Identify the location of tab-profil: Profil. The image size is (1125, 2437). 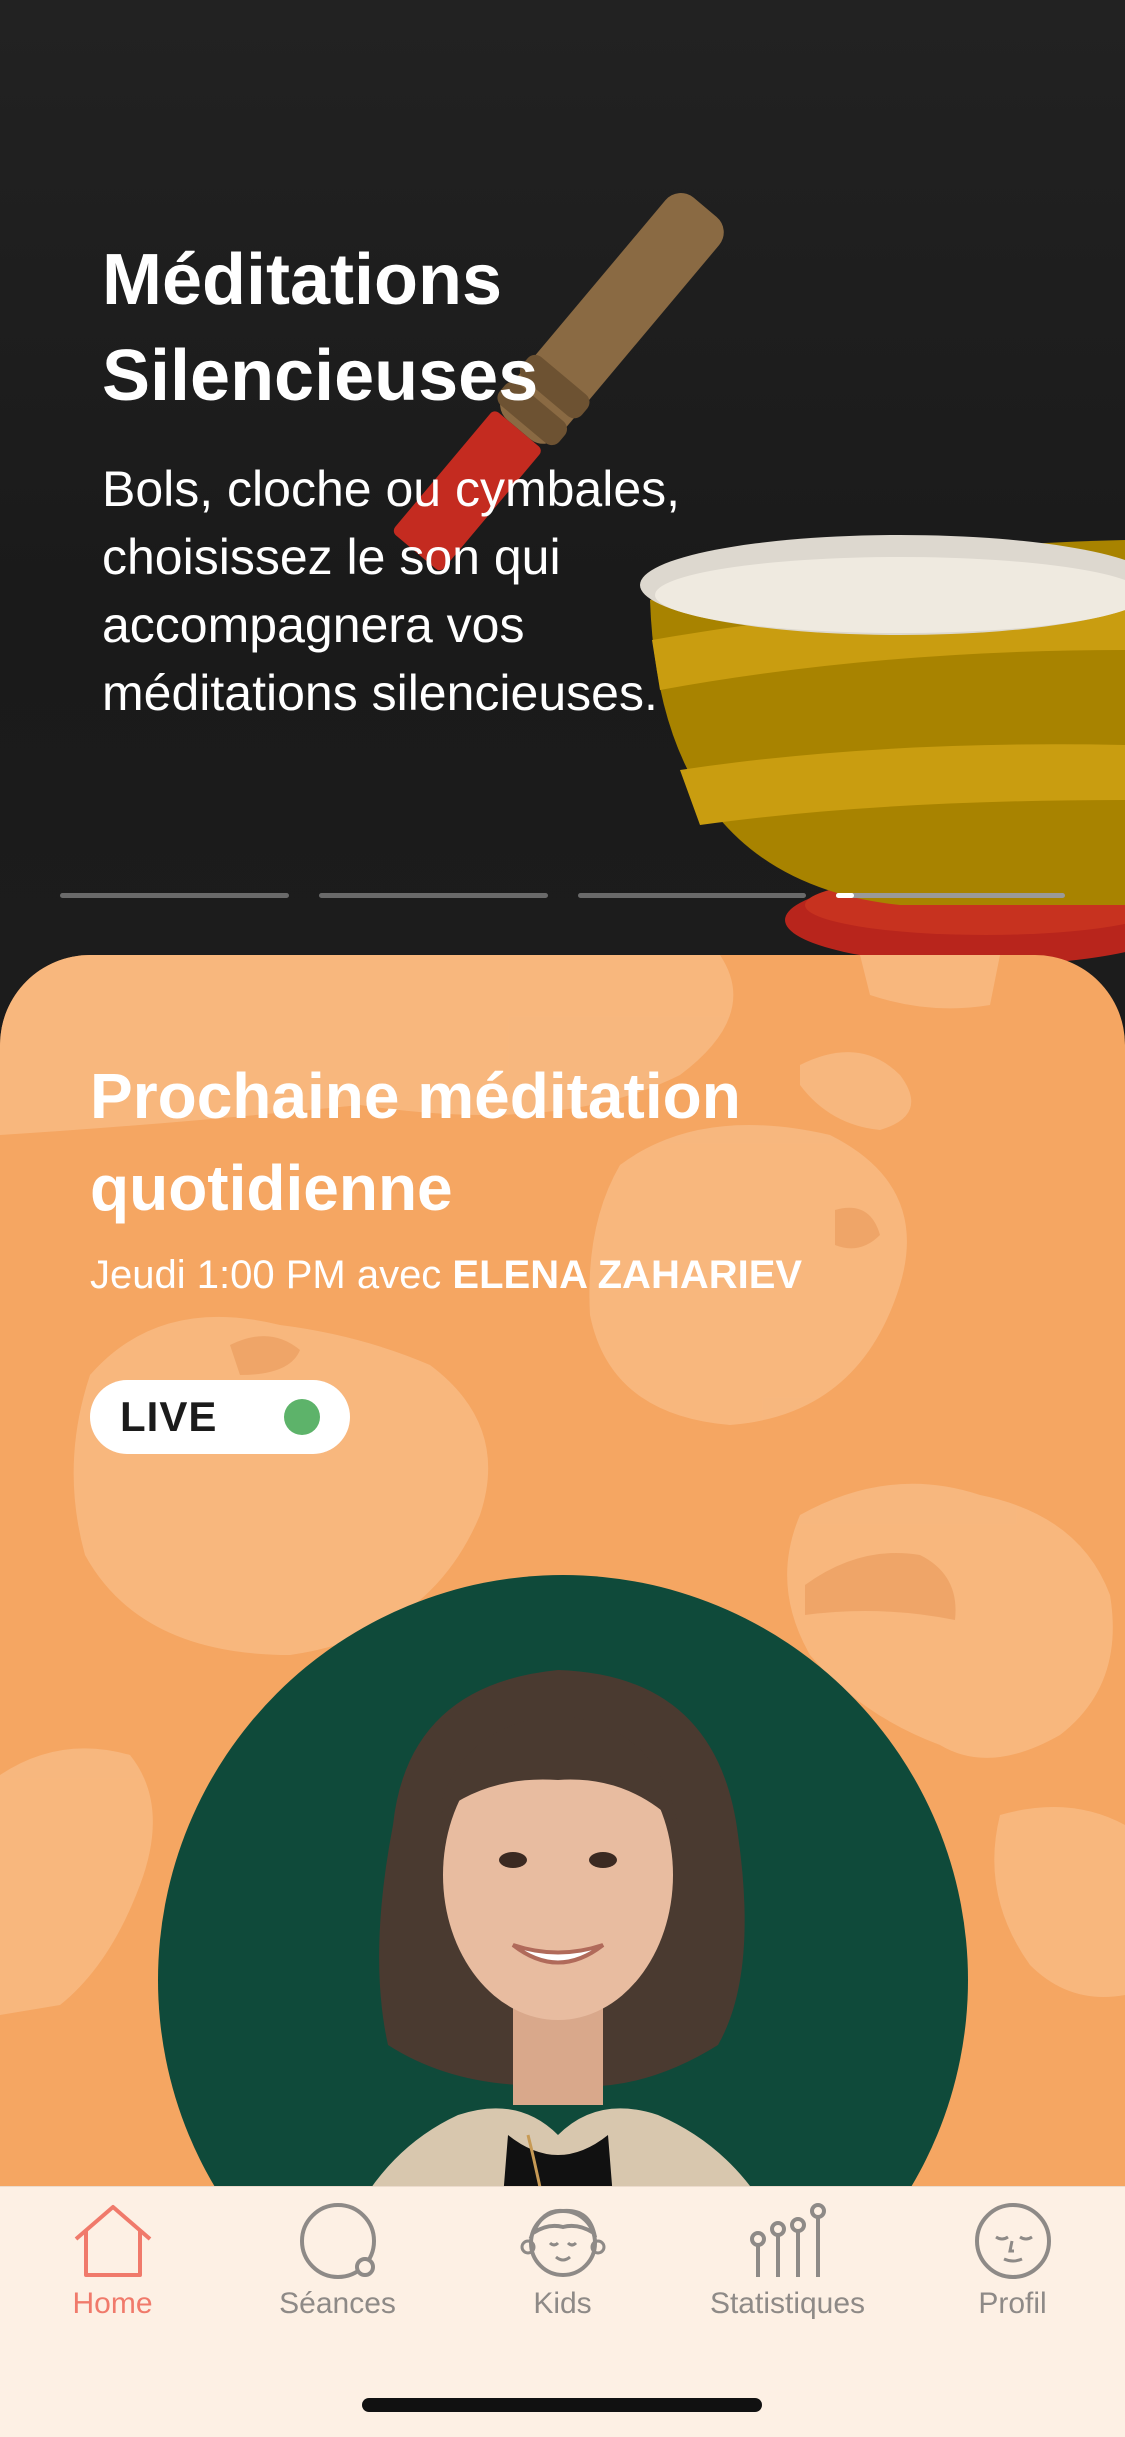
(1012, 2276).